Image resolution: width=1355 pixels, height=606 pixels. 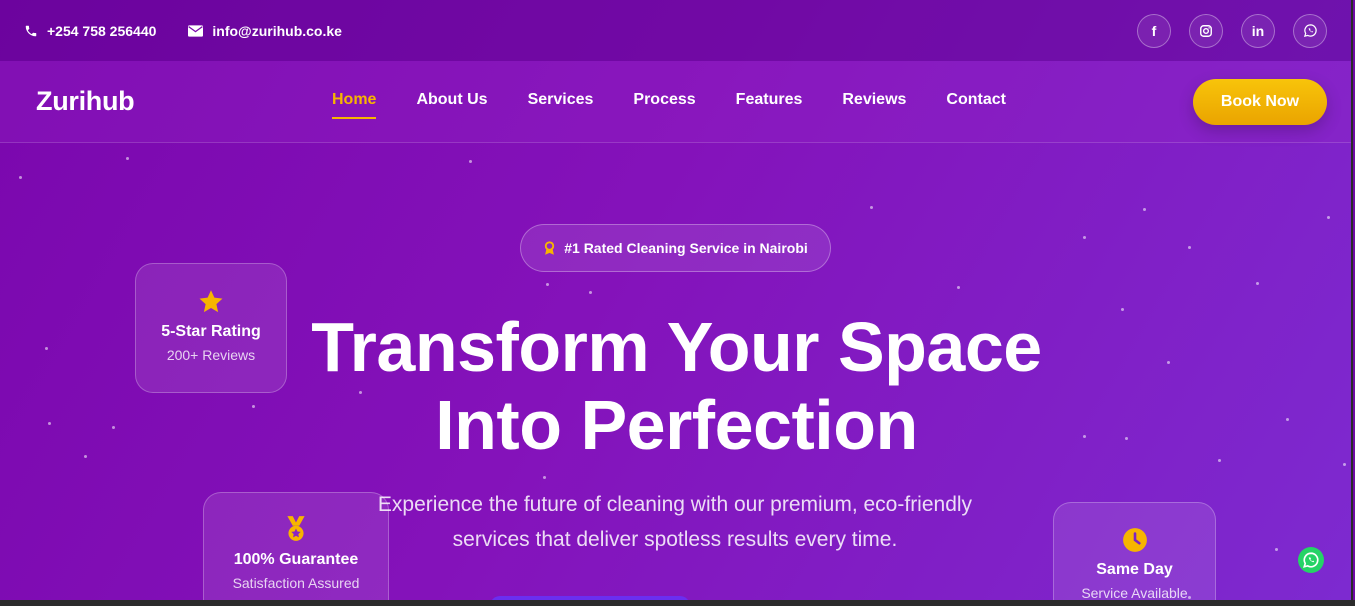 What do you see at coordinates (85, 101) in the screenshot?
I see `site-logo: Zurihub` at bounding box center [85, 101].